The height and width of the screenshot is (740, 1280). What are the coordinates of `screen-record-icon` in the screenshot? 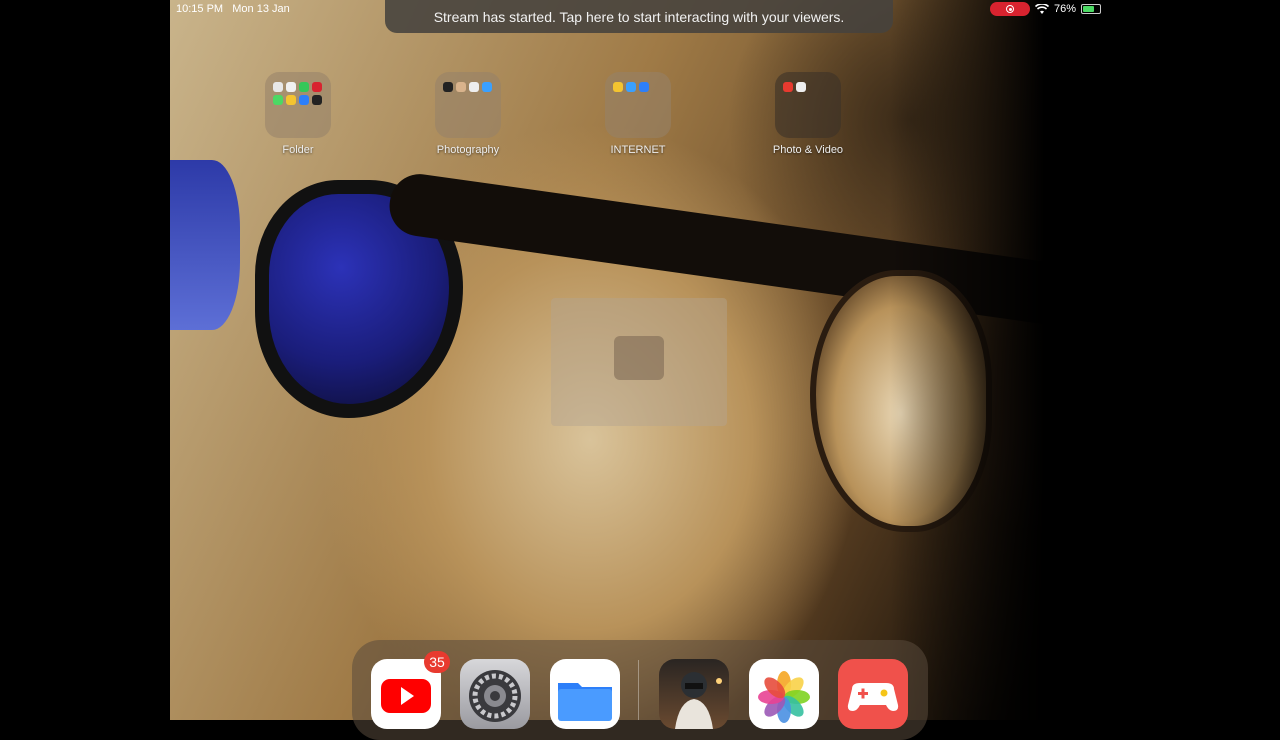 It's located at (1010, 9).